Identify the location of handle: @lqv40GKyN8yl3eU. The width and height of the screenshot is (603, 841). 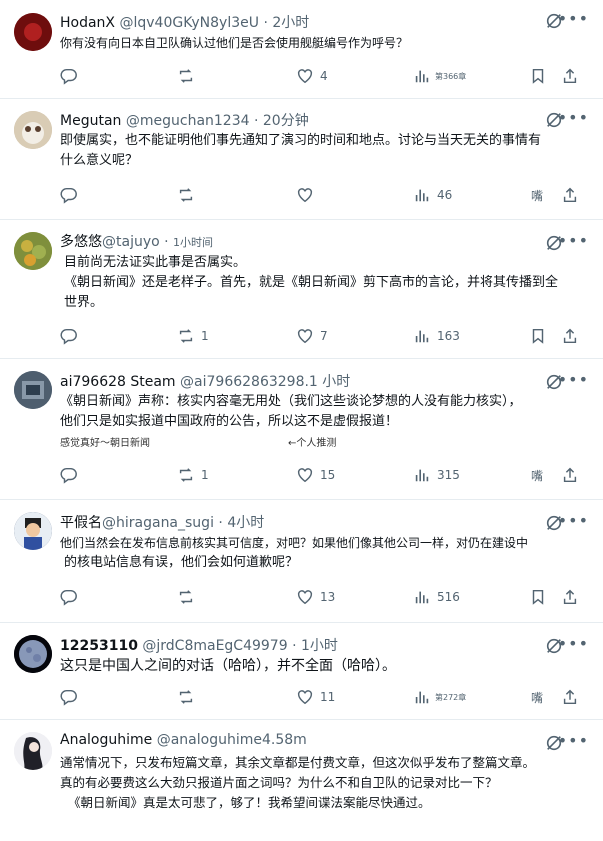
(189, 23).